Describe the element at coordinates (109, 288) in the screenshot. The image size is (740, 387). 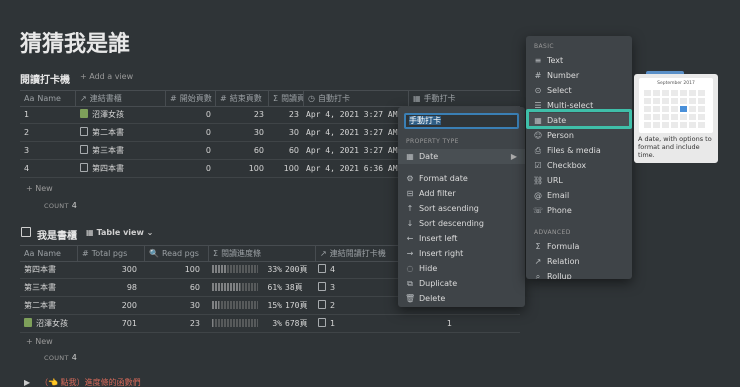
I see `cell-total: 98` at that location.